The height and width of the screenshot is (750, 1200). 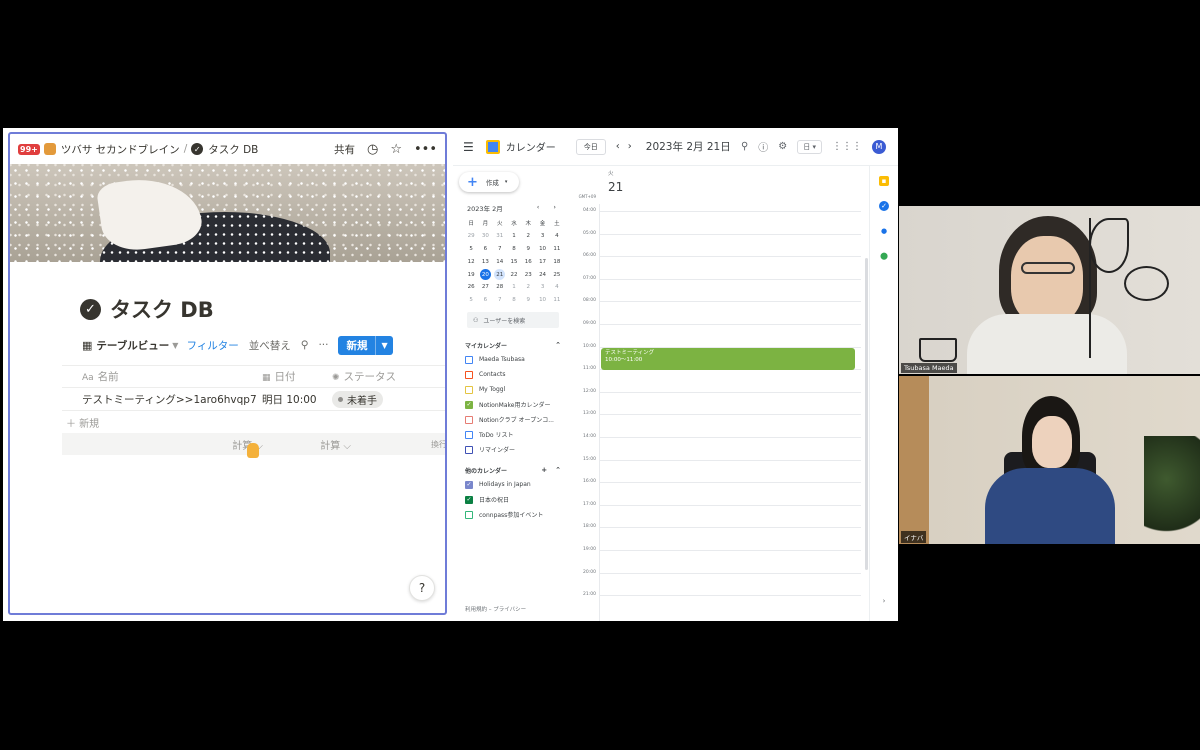 I want to click on prev-icon: ‹, so click(x=618, y=146).